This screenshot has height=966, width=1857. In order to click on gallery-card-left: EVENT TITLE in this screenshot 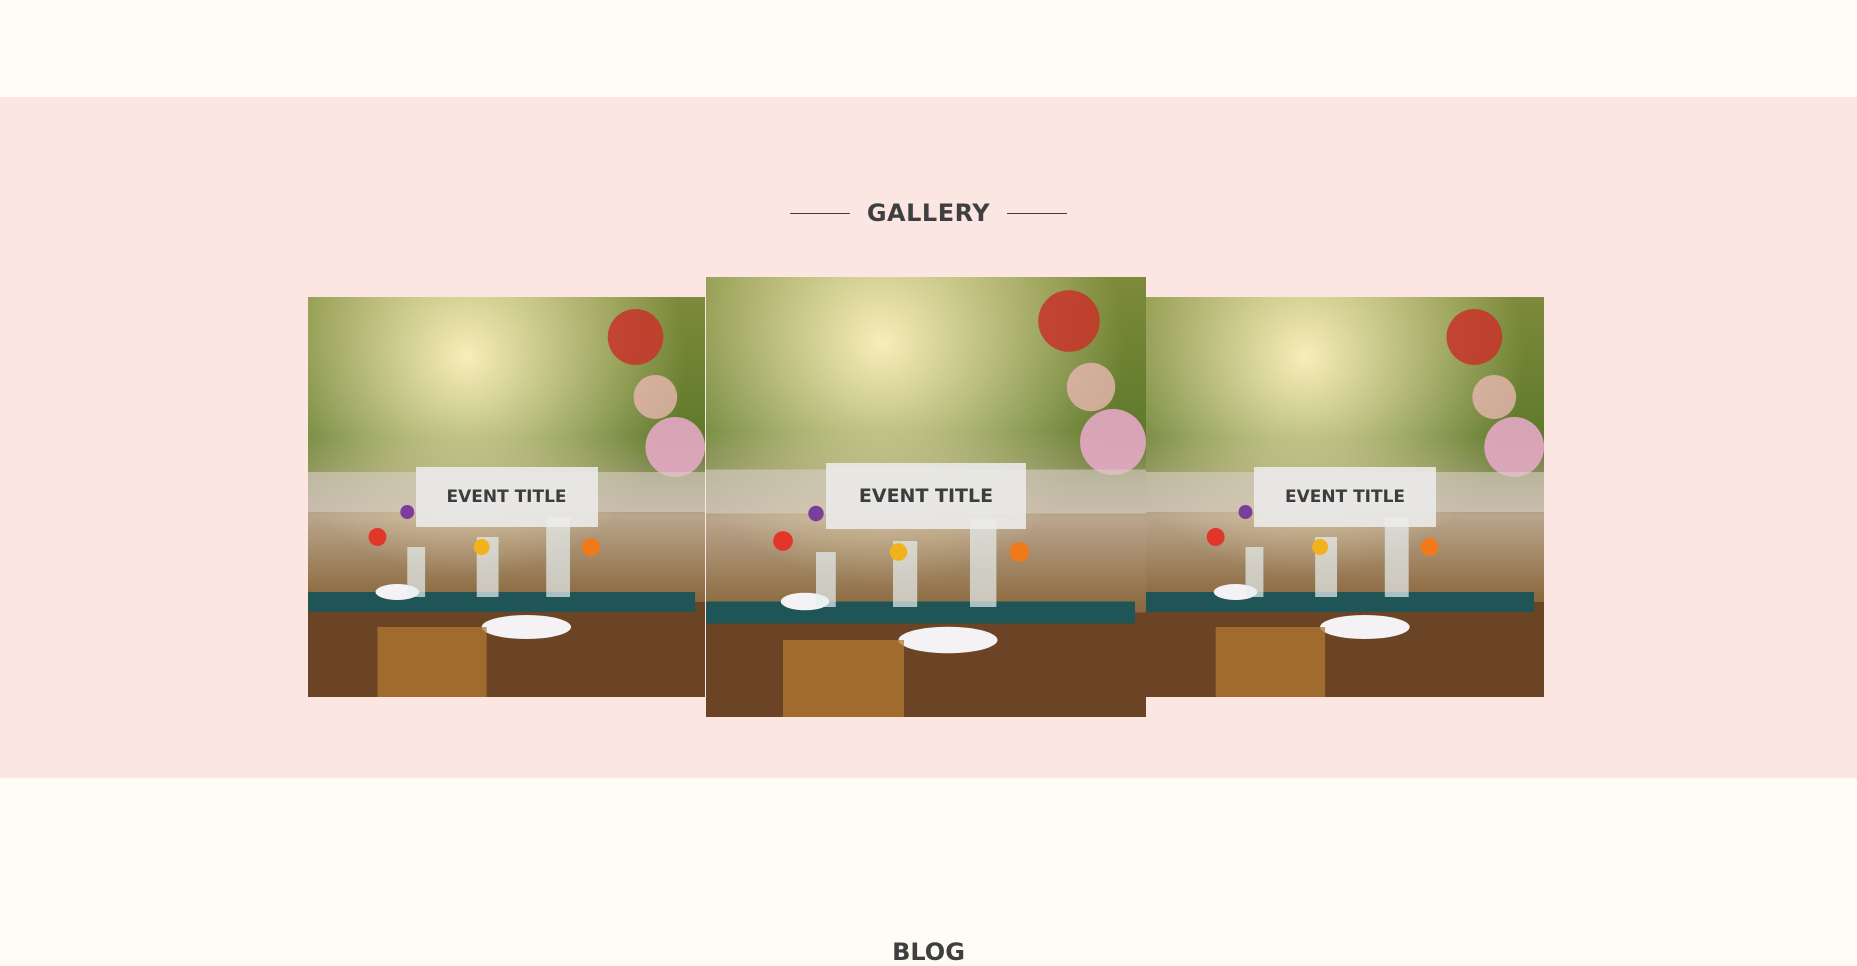, I will do `click(506, 497)`.